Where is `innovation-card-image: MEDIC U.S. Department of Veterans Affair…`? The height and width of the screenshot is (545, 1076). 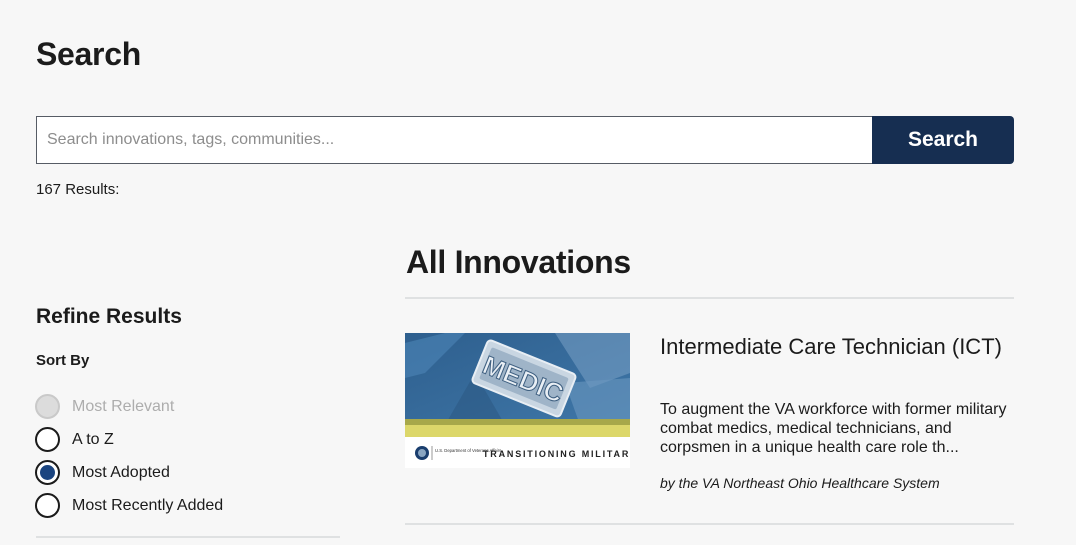 innovation-card-image: MEDIC U.S. Department of Veterans Affair… is located at coordinates (517, 400).